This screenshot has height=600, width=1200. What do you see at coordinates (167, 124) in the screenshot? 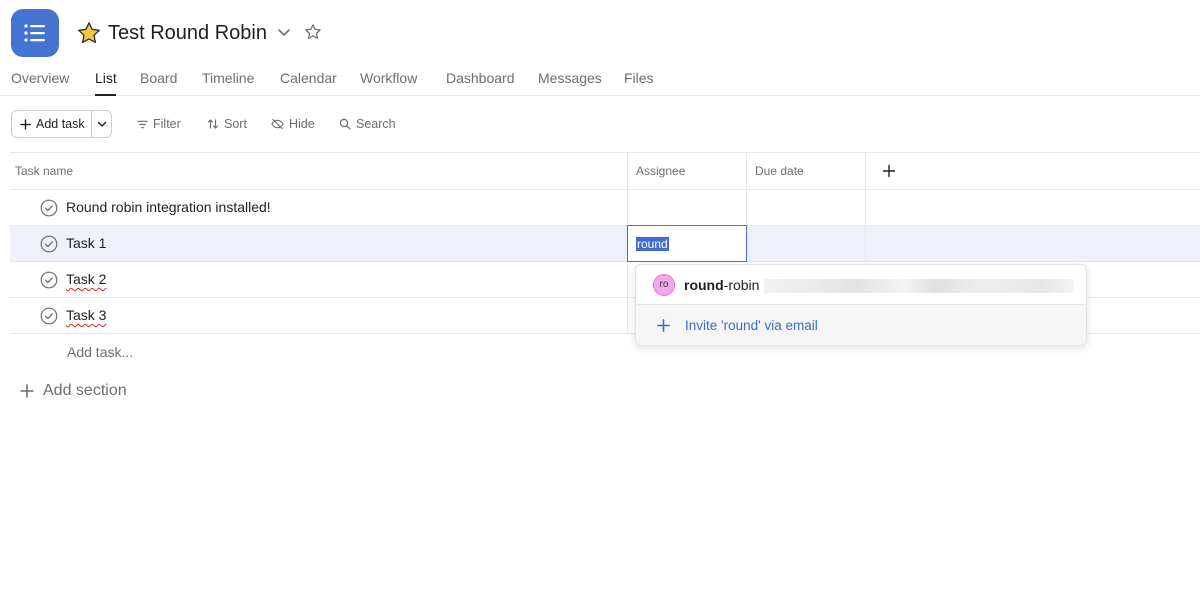
I see `filter-label: Filter` at bounding box center [167, 124].